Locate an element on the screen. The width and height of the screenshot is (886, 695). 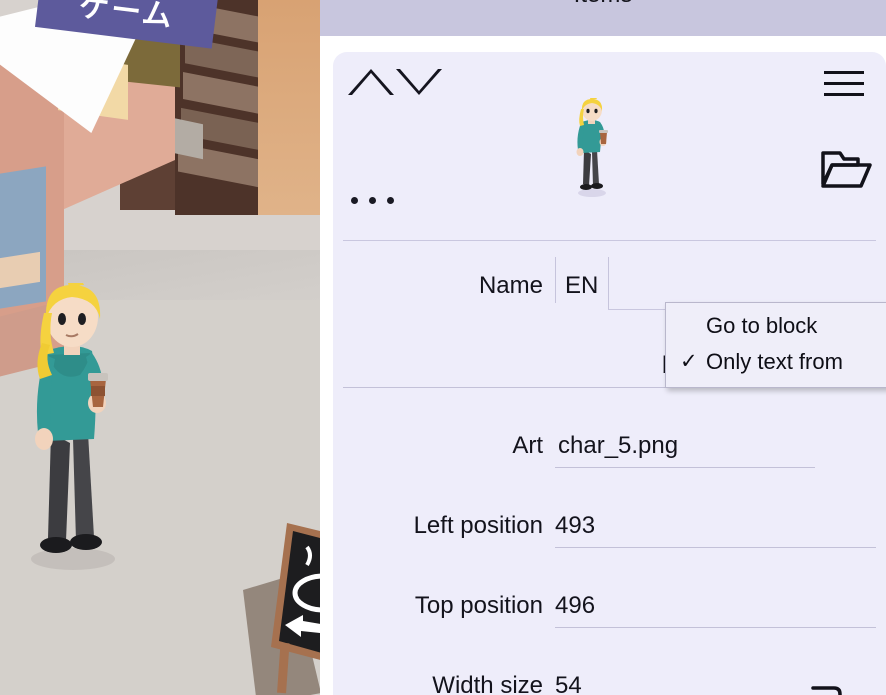
lang-column-divider is located at coordinates (608, 283).